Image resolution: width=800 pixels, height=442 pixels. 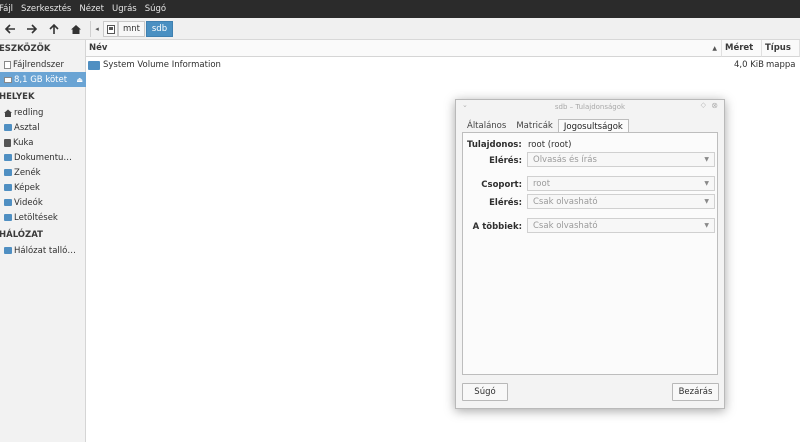 I want to click on drive-icon, so click(x=8, y=79).